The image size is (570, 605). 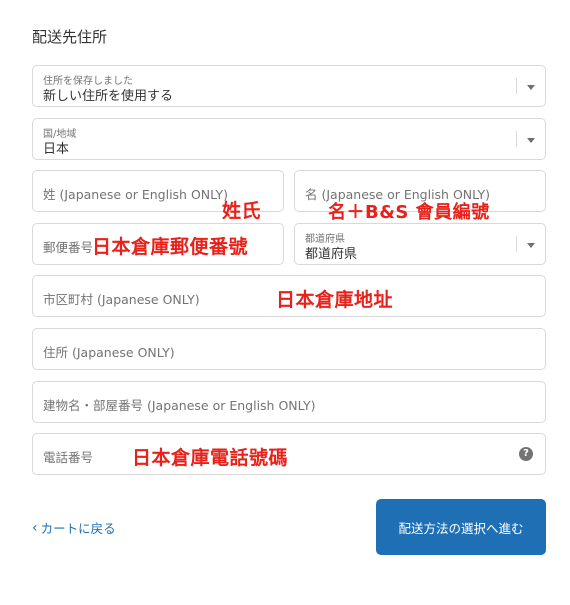 What do you see at coordinates (121, 299) in the screenshot?
I see `city-placeholder: 市区町村 (Japanese ONLY)` at bounding box center [121, 299].